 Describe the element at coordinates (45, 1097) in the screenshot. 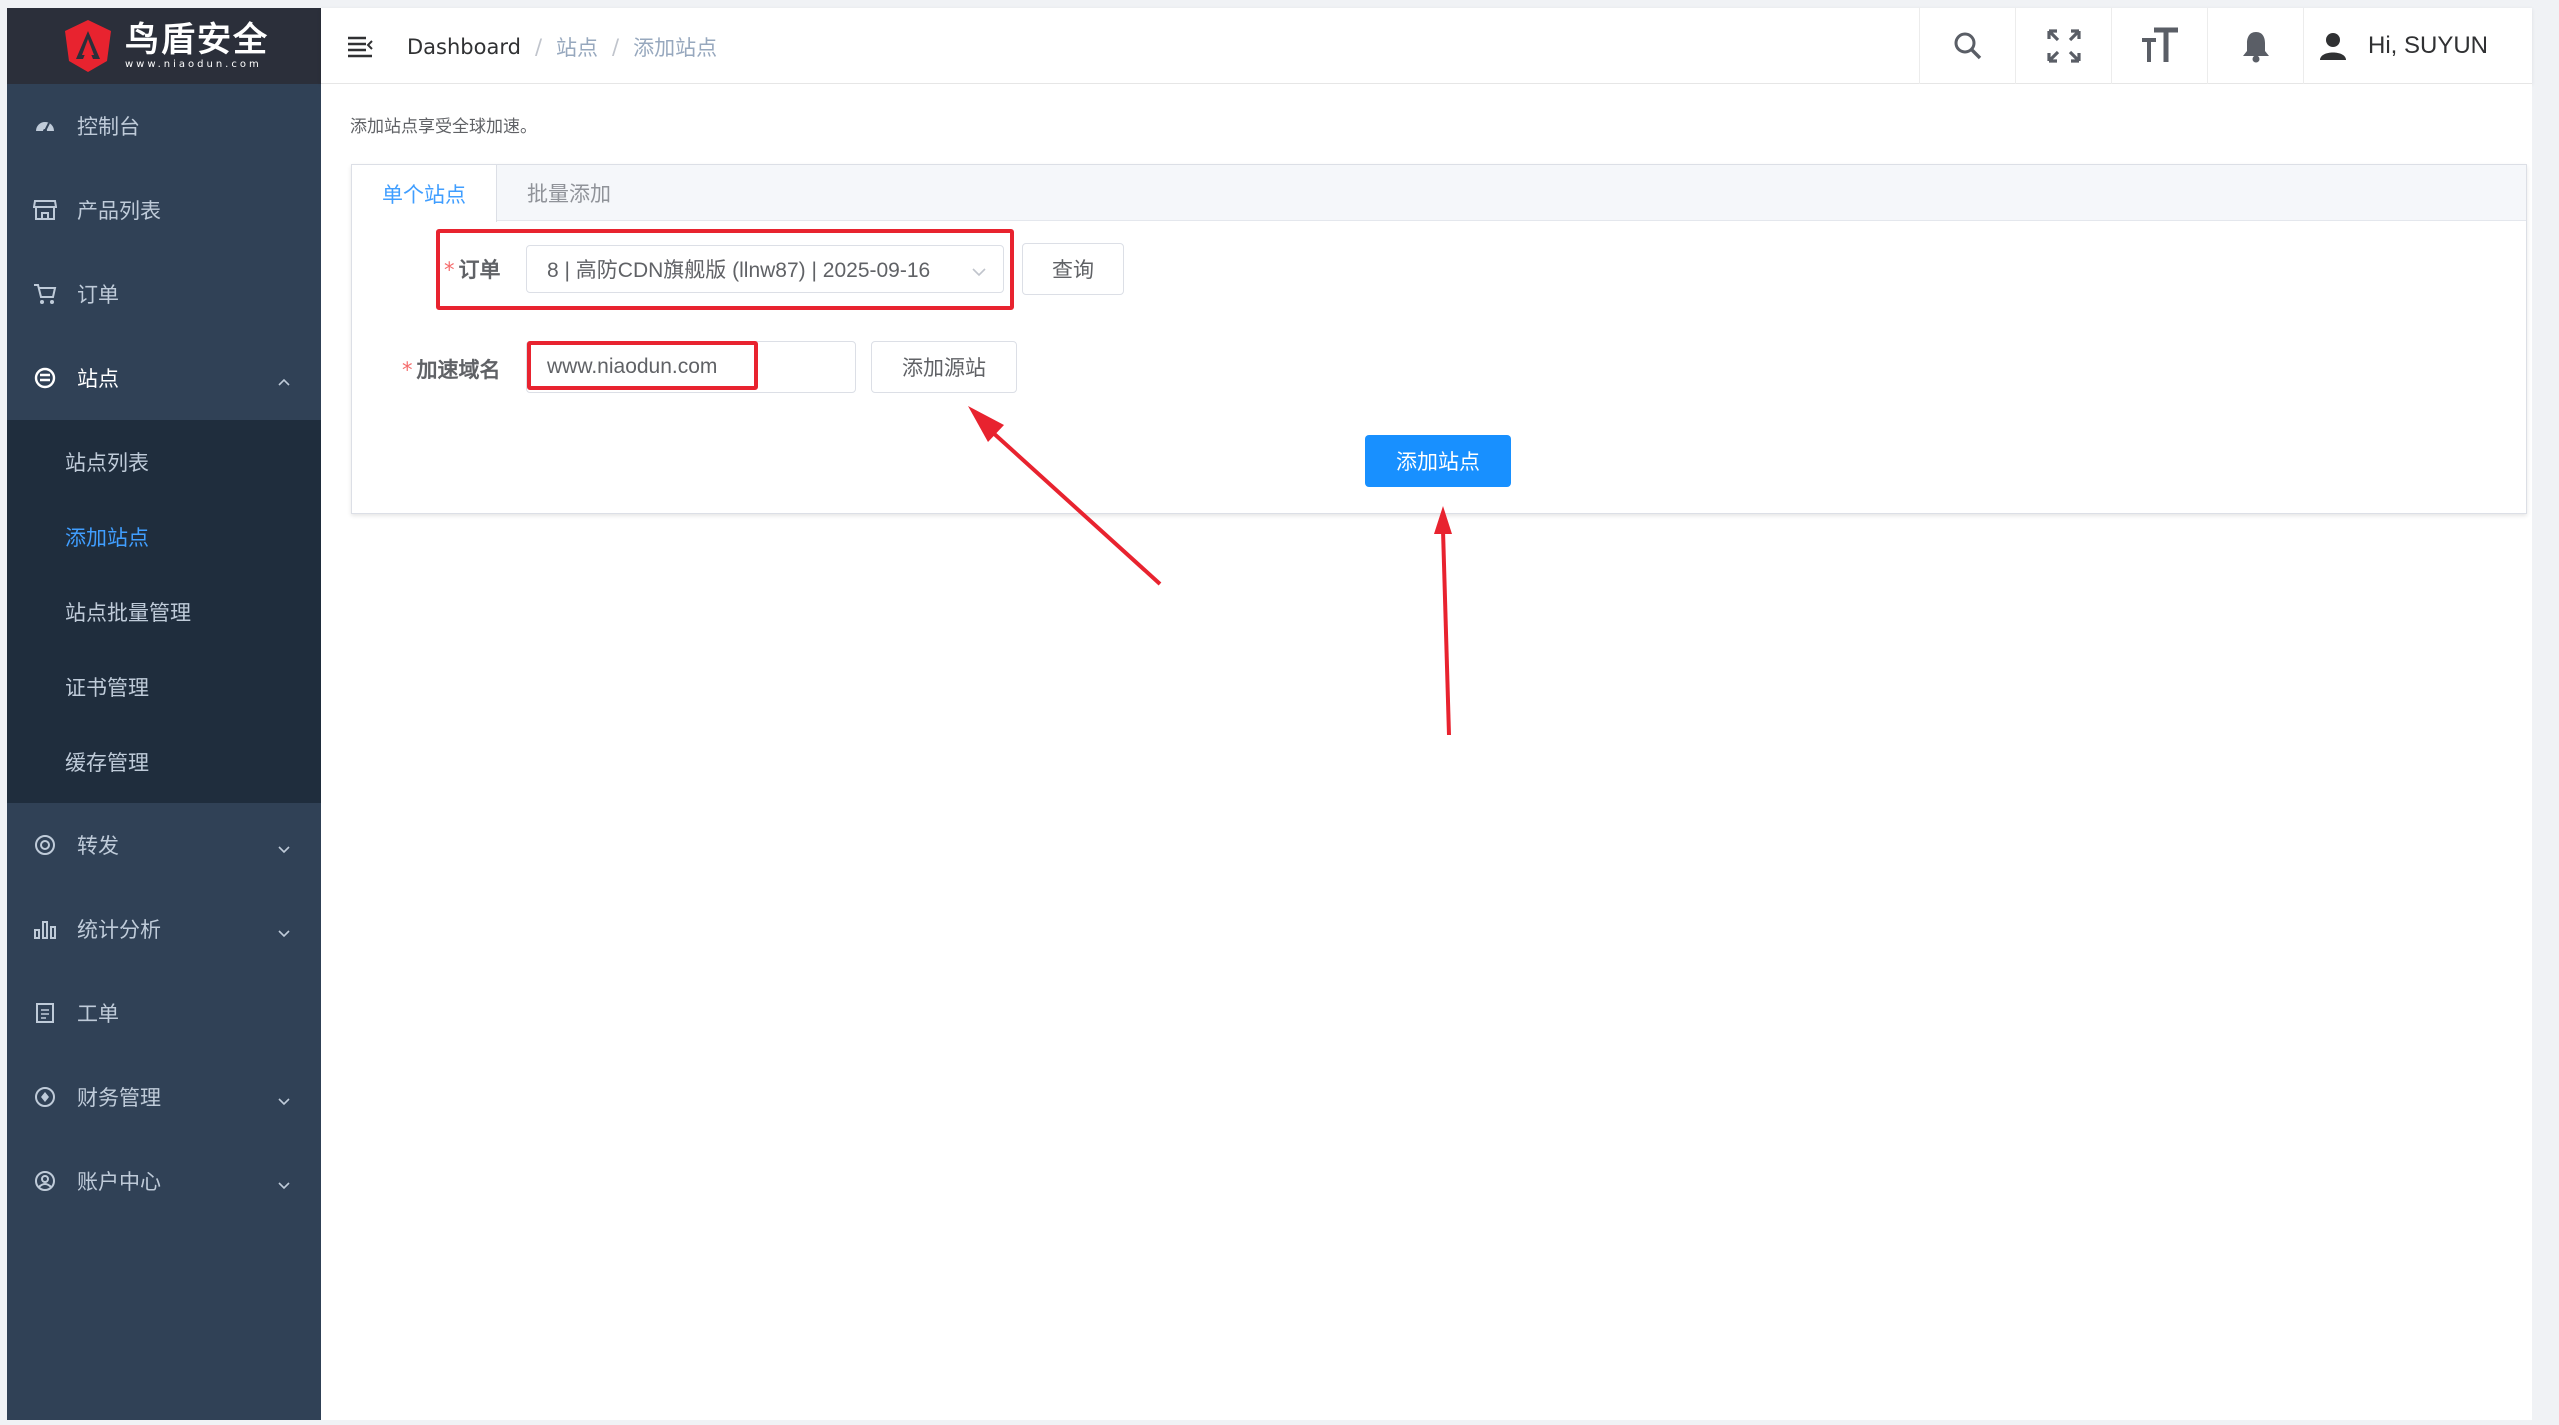

I see `finance-icon` at that location.